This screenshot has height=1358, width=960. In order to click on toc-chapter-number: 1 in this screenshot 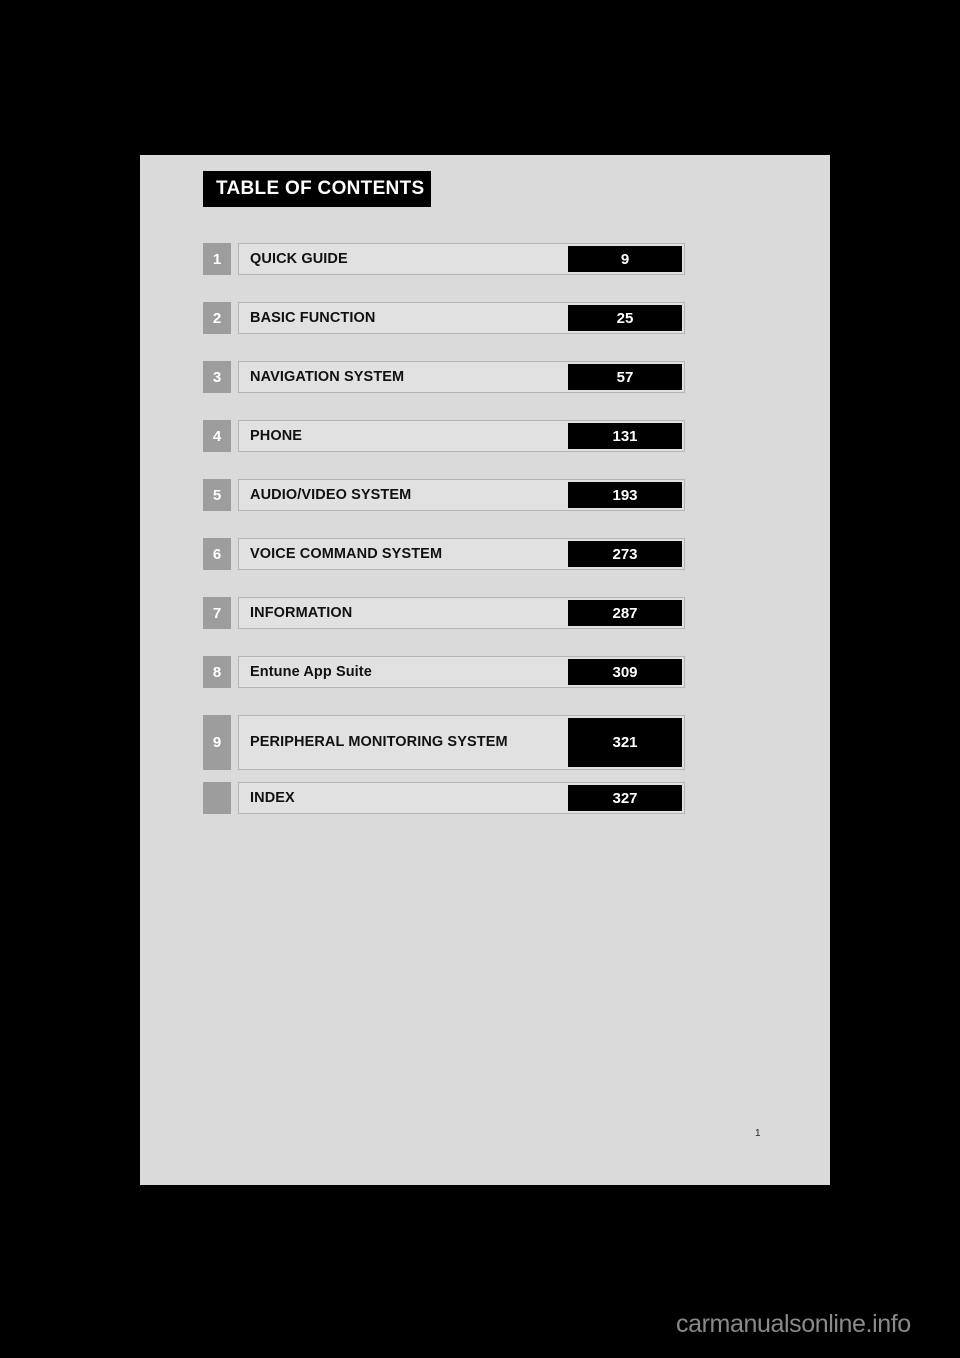, I will do `click(217, 259)`.